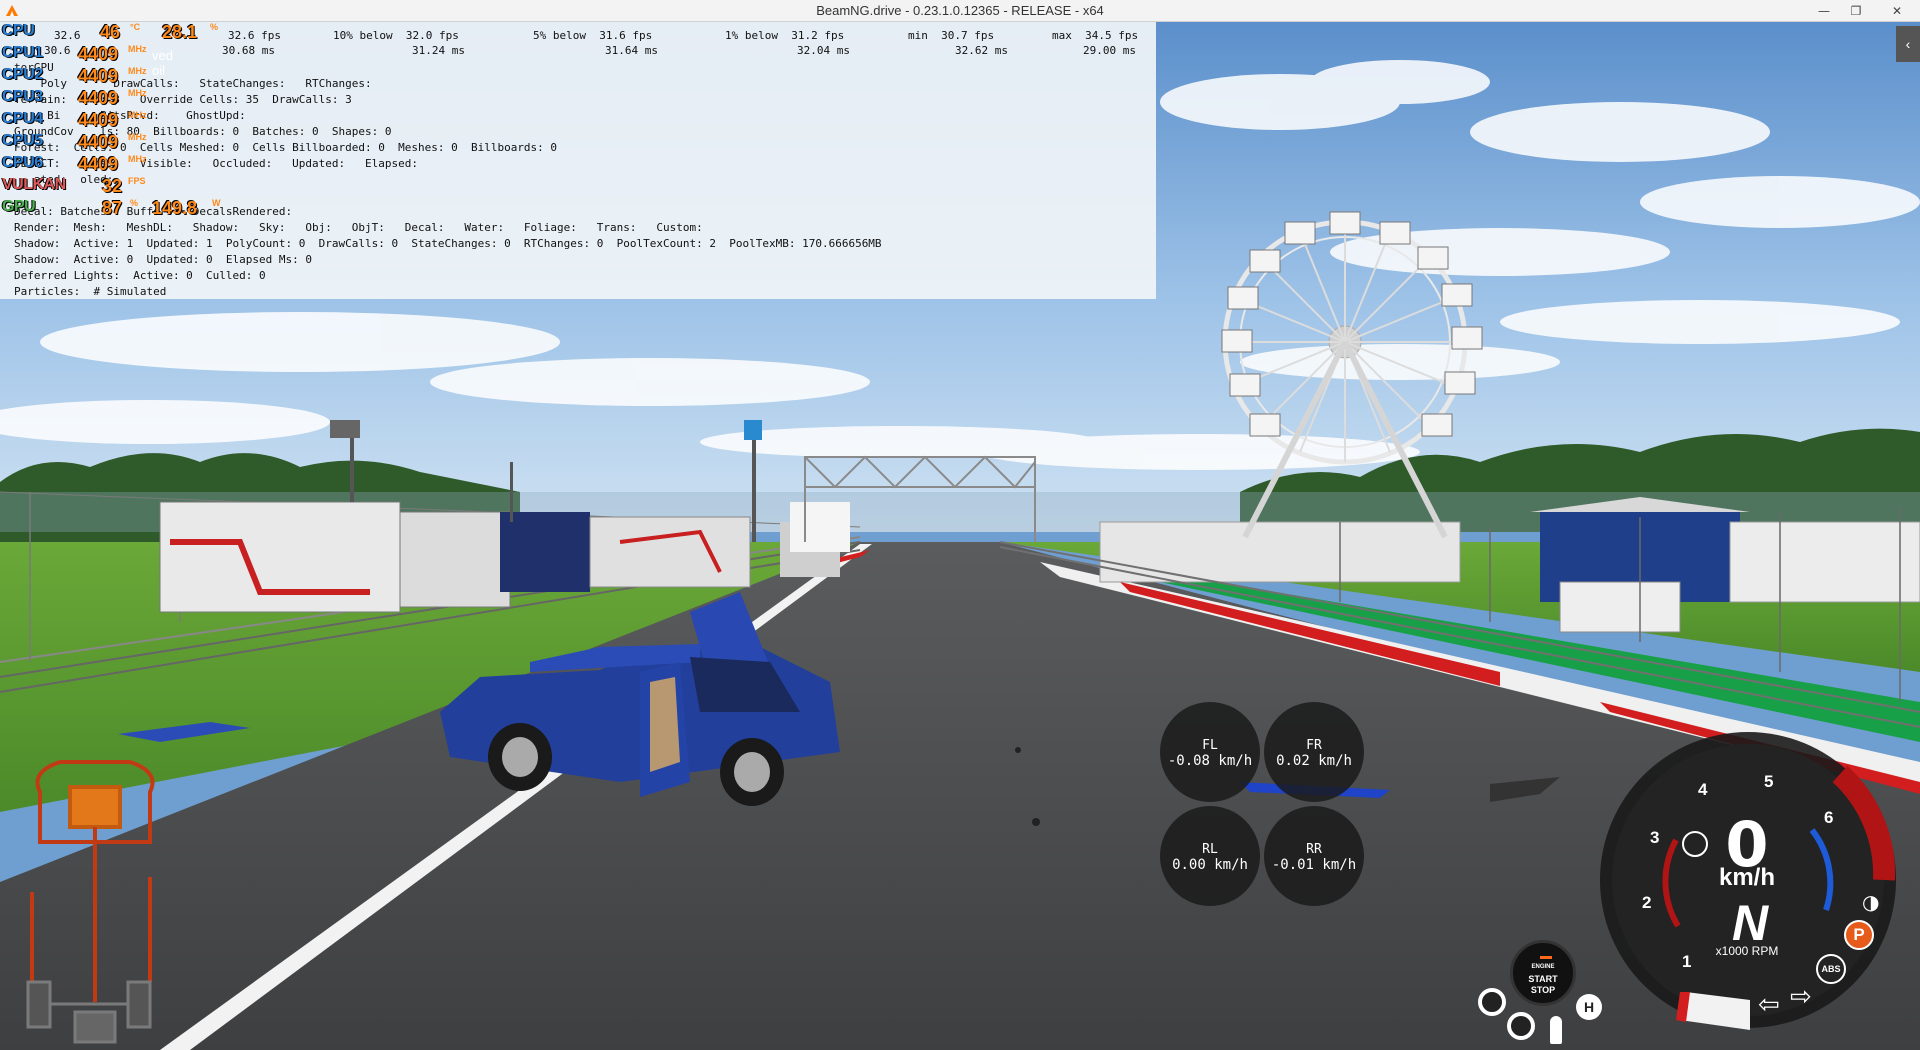 This screenshot has height=1050, width=1920. I want to click on start-label: START, so click(1543, 979).